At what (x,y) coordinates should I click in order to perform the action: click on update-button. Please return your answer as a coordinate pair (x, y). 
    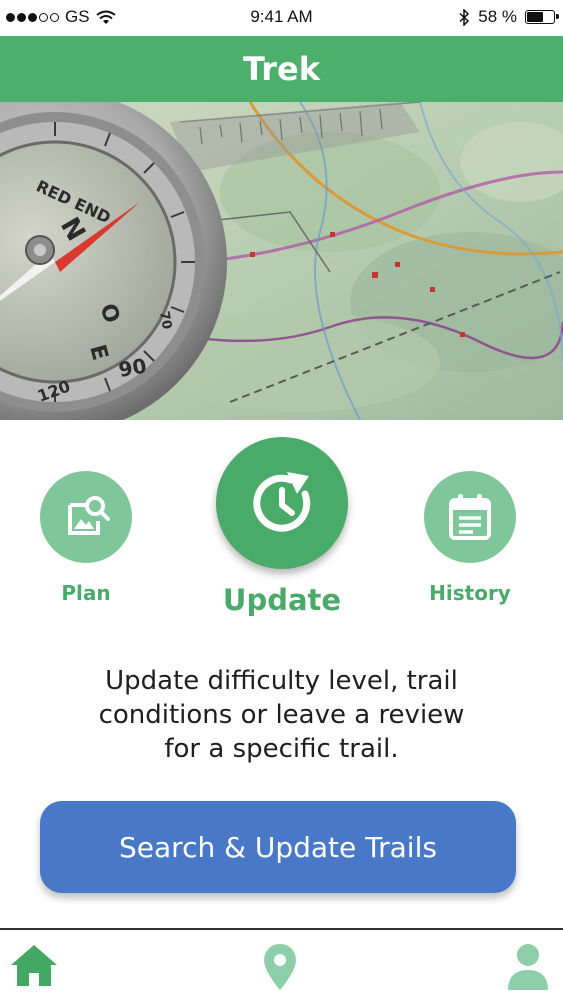
    Looking at the image, I should click on (282, 503).